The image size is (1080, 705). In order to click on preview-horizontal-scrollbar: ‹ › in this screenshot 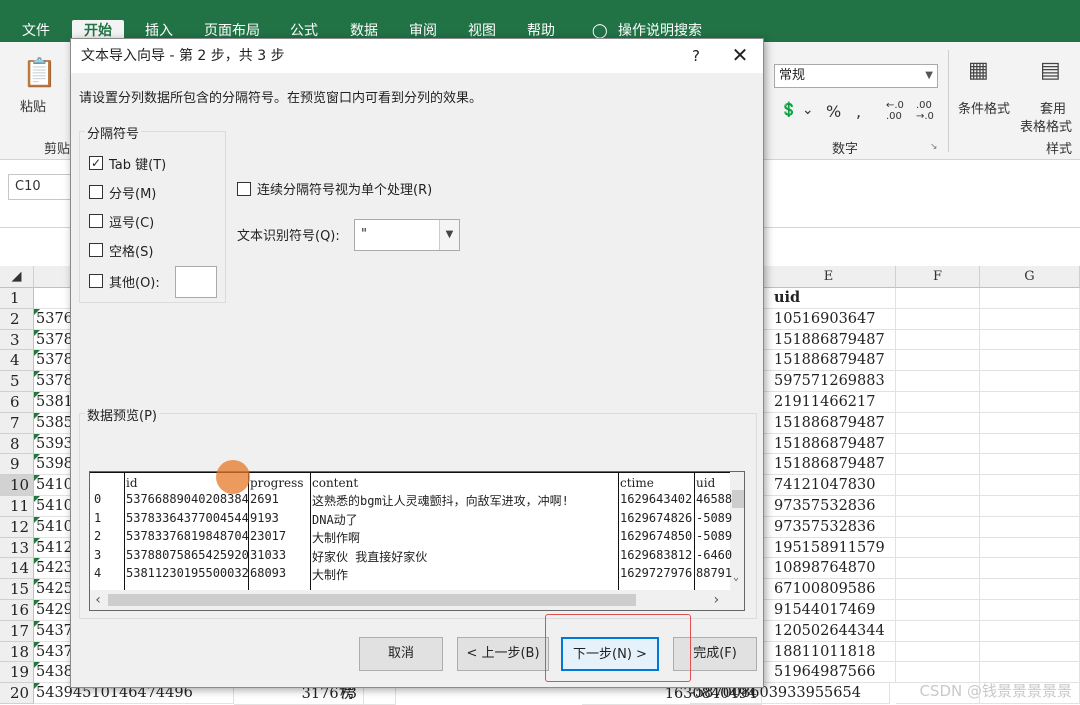, I will do `click(417, 600)`.